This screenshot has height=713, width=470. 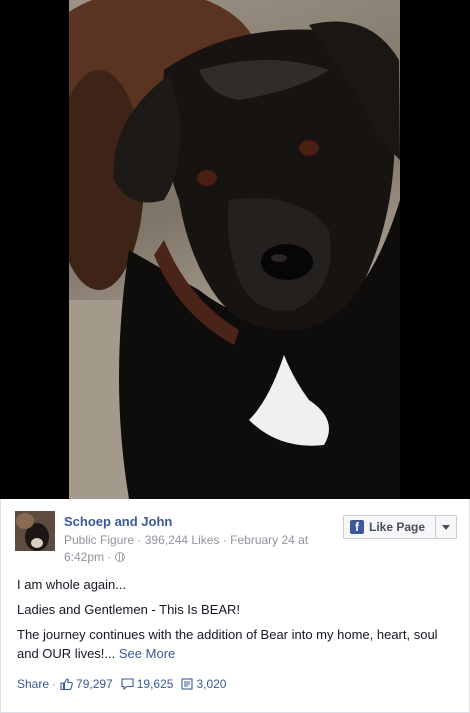 What do you see at coordinates (147, 653) in the screenshot?
I see `see-more-link: See More` at bounding box center [147, 653].